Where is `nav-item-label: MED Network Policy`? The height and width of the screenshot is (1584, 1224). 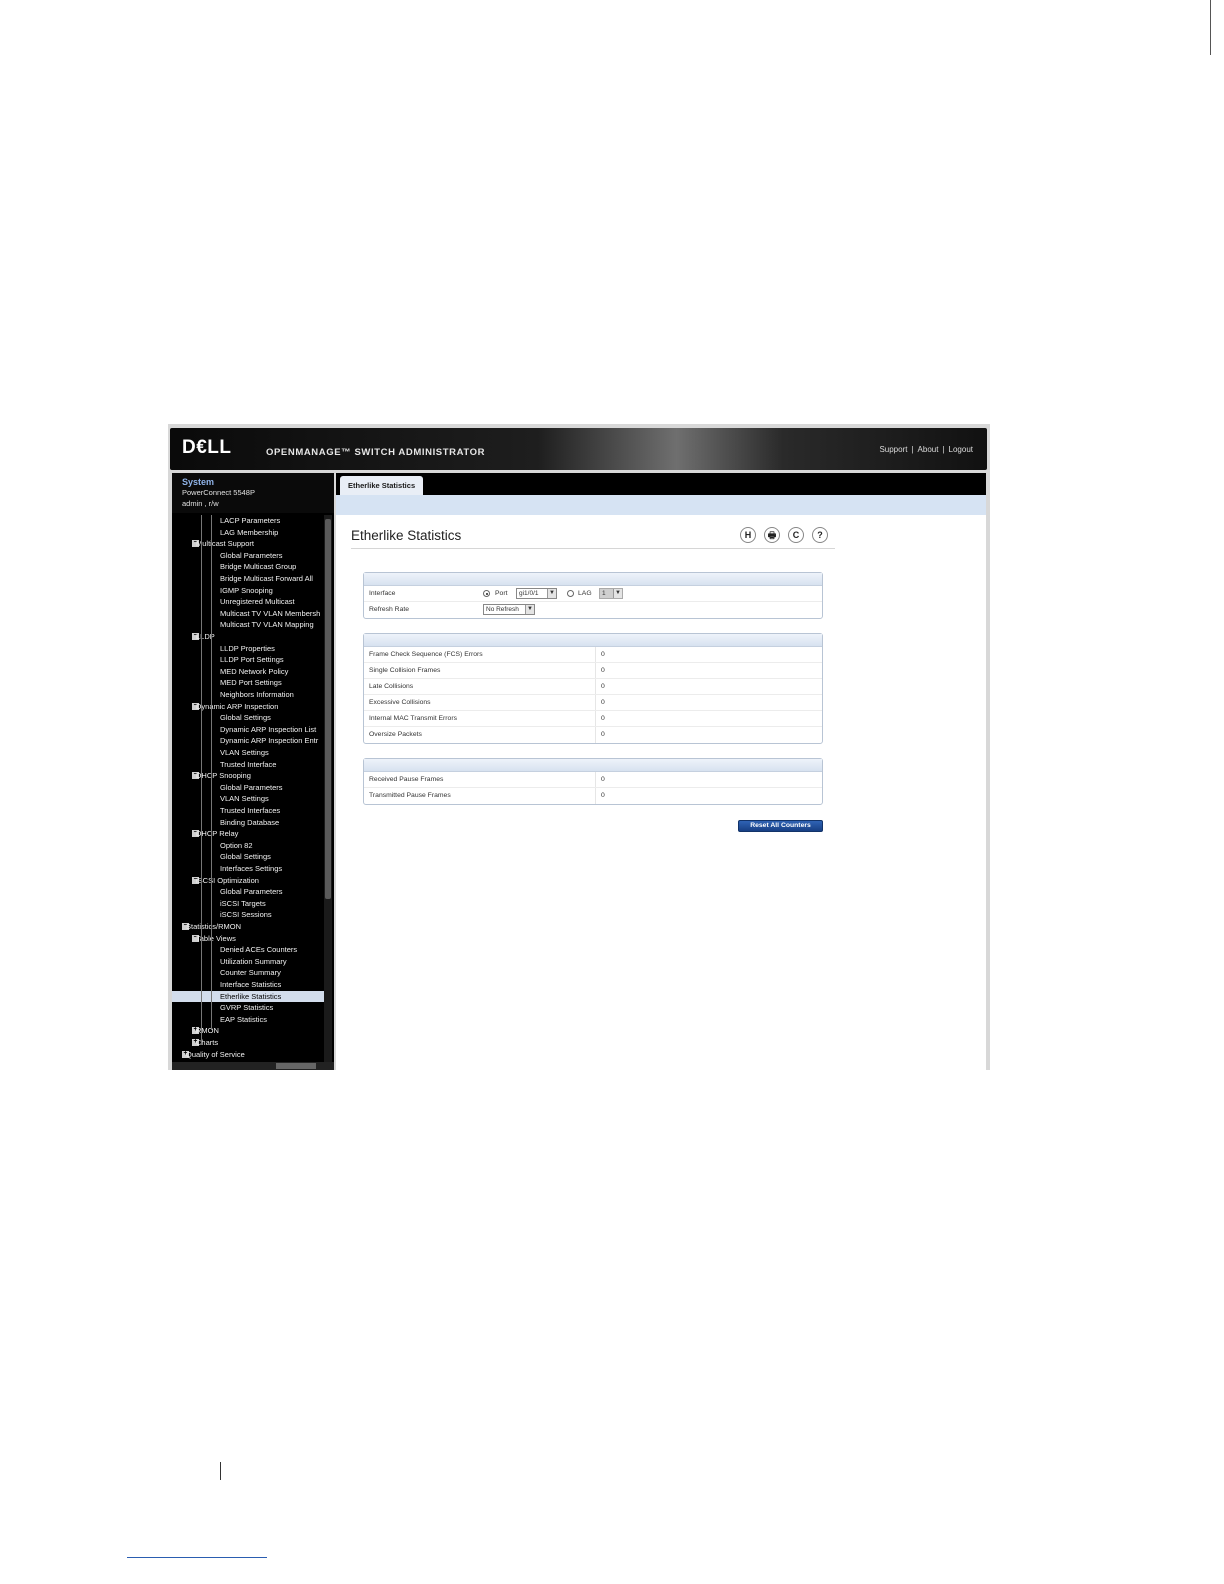
nav-item-label: MED Network Policy is located at coordinates (254, 671).